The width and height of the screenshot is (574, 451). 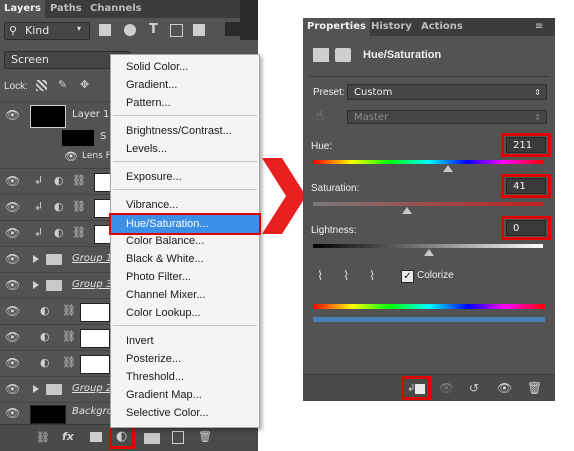 What do you see at coordinates (103, 136) in the screenshot?
I see `layer-name: S` at bounding box center [103, 136].